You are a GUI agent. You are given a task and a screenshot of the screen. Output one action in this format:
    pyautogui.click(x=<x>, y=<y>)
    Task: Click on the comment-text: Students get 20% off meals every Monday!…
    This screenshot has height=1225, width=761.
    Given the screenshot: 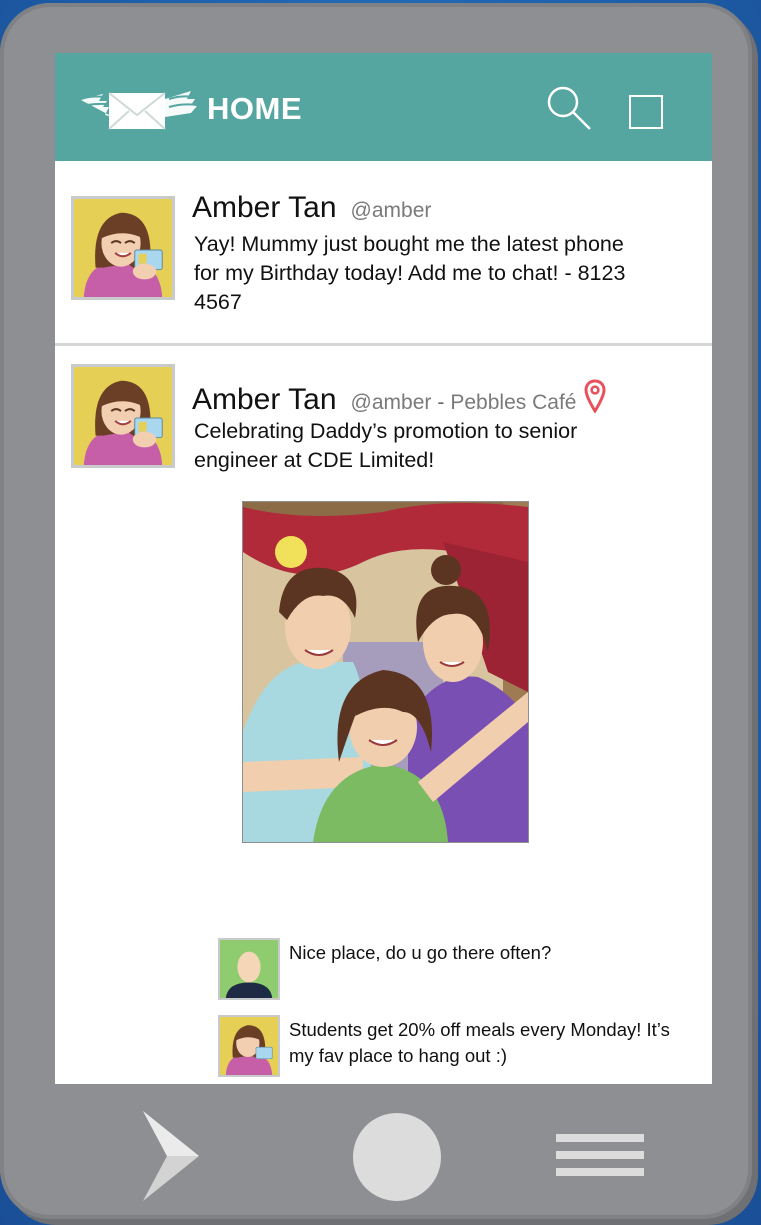 What is the action you would take?
    pyautogui.click(x=479, y=1042)
    